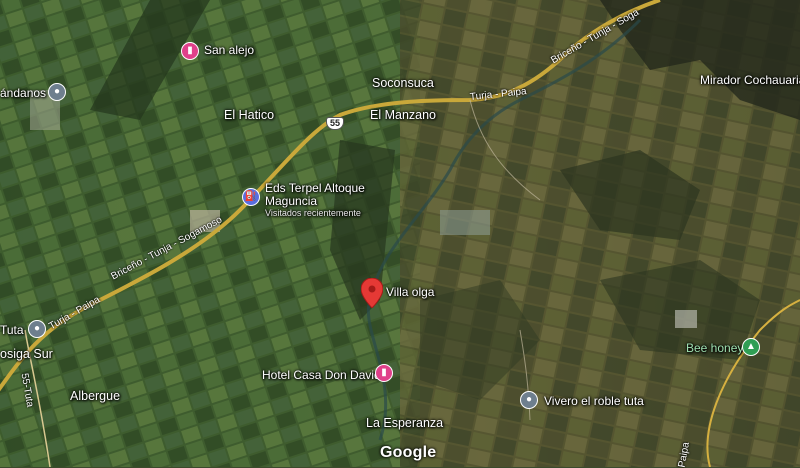 Image resolution: width=800 pixels, height=468 pixels. Describe the element at coordinates (403, 83) in the screenshot. I see `place-label-soconsuca: Soconsuca` at that location.